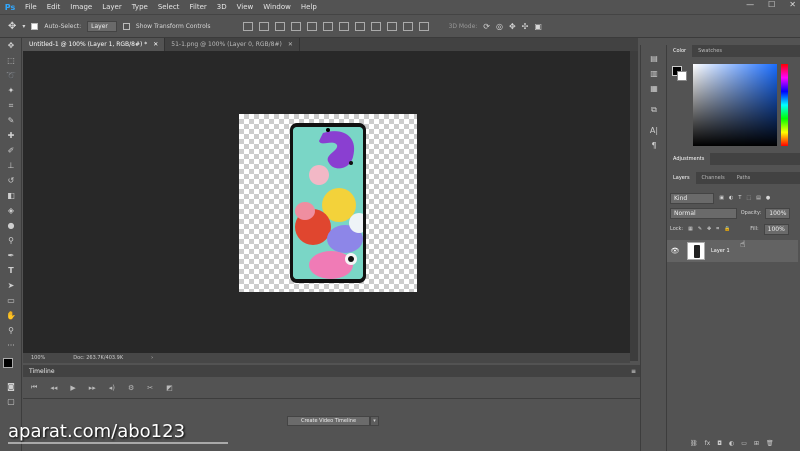 Image resolution: width=800 pixels, height=451 pixels. What do you see at coordinates (731, 198) in the screenshot?
I see `adjustment-filter-icon: ◐` at bounding box center [731, 198].